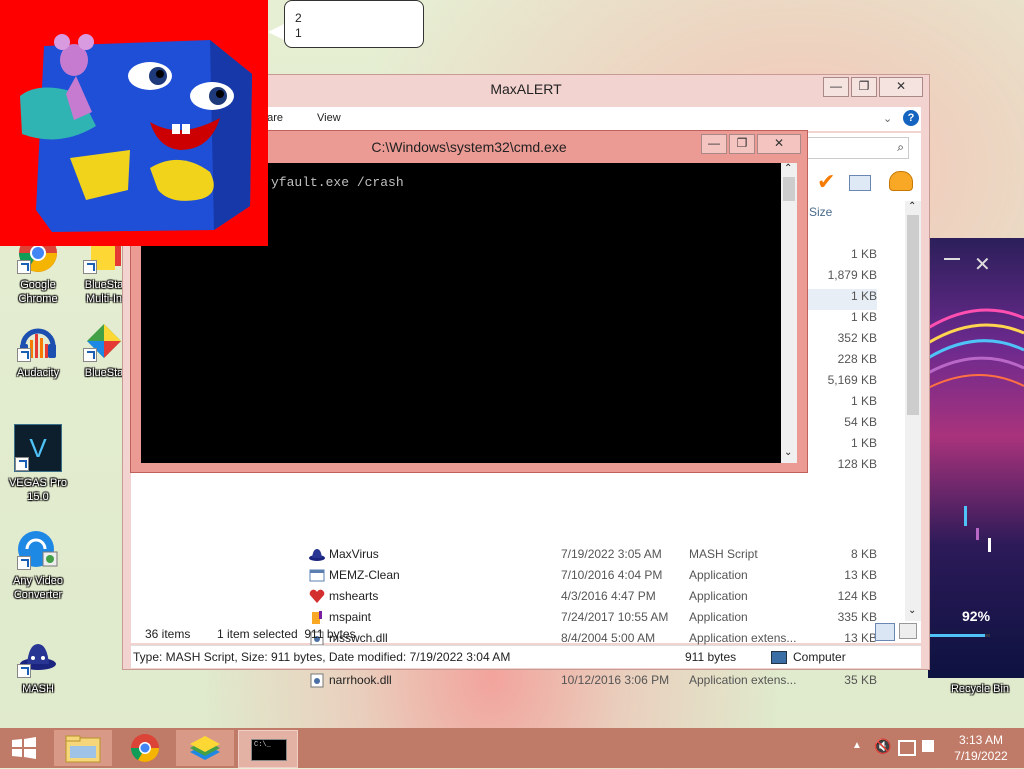  Describe the element at coordinates (860, 575) in the screenshot. I see `file-size: 13 KB` at that location.